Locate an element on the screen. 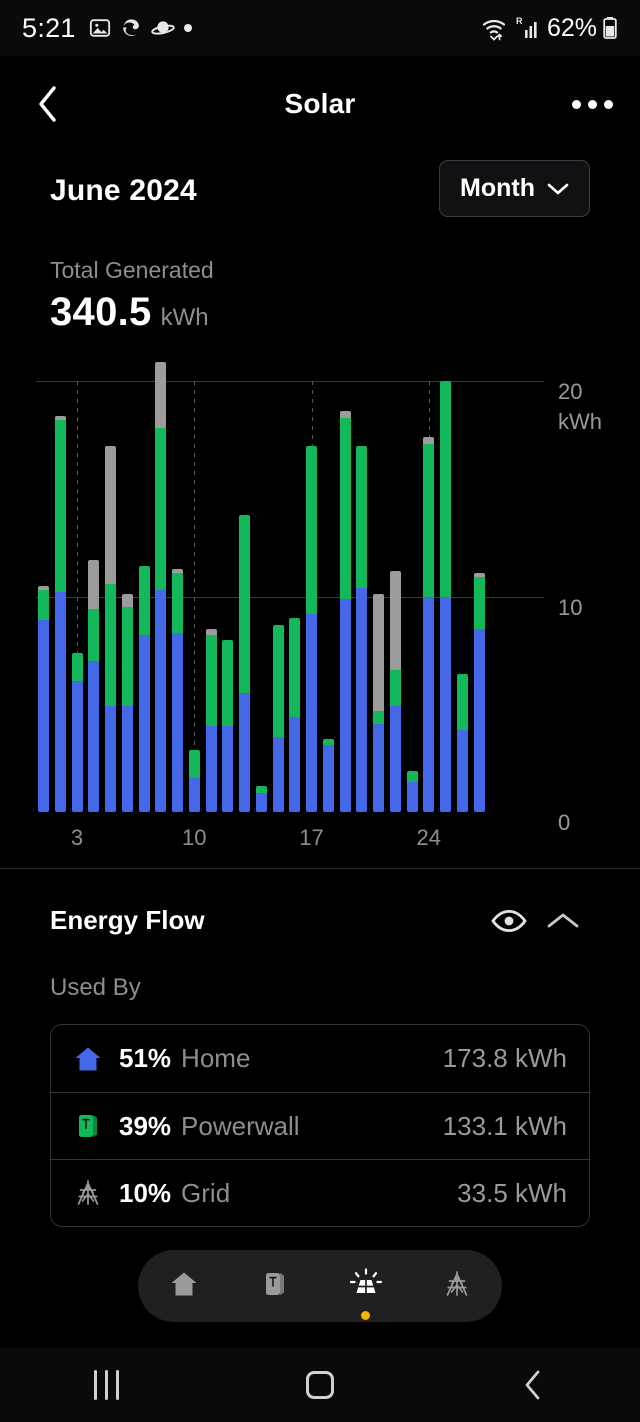 This screenshot has width=640, height=1422. back-button is located at coordinates (48, 104).